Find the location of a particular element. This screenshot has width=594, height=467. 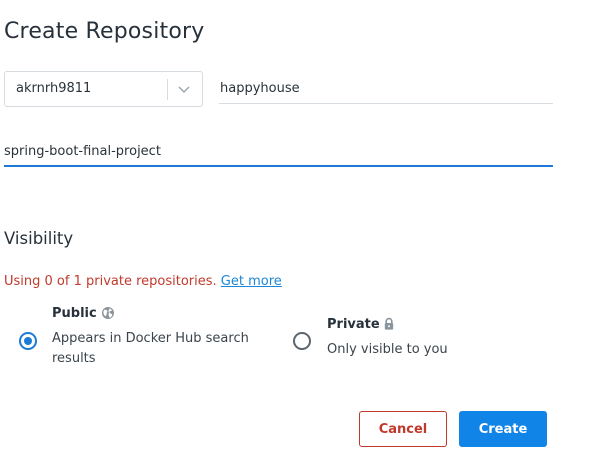

namespace-select: akrnrh9811 is located at coordinates (103, 89).